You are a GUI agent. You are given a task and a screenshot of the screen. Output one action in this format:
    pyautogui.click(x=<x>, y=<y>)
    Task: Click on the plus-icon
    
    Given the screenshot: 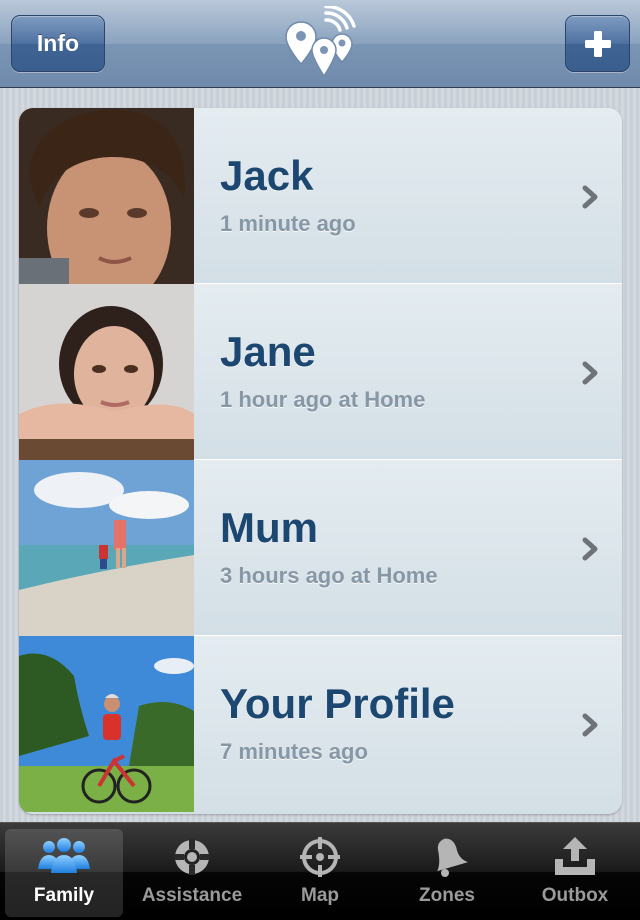 What is the action you would take?
    pyautogui.click(x=597, y=43)
    